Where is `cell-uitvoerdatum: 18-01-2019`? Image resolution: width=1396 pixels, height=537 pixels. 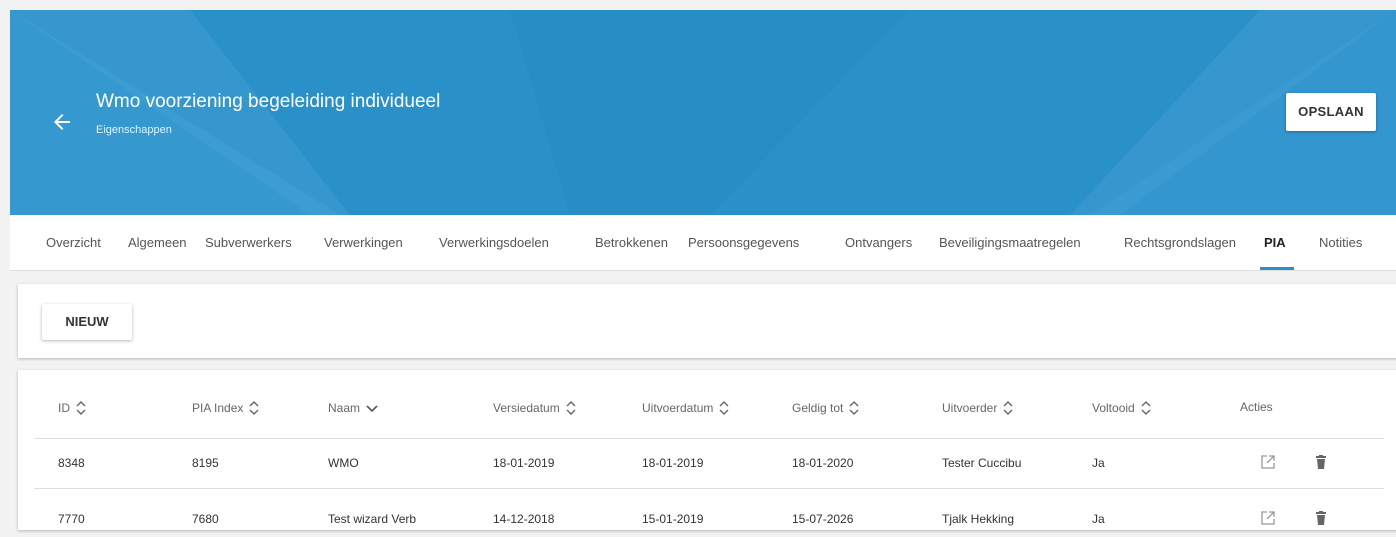 cell-uitvoerdatum: 18-01-2019 is located at coordinates (673, 463).